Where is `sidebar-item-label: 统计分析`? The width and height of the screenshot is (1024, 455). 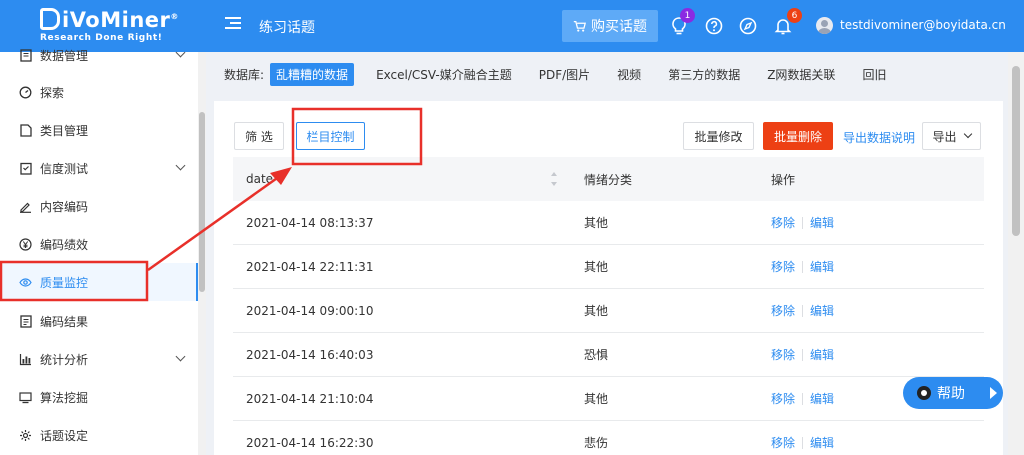
sidebar-item-label: 统计分析 is located at coordinates (64, 359).